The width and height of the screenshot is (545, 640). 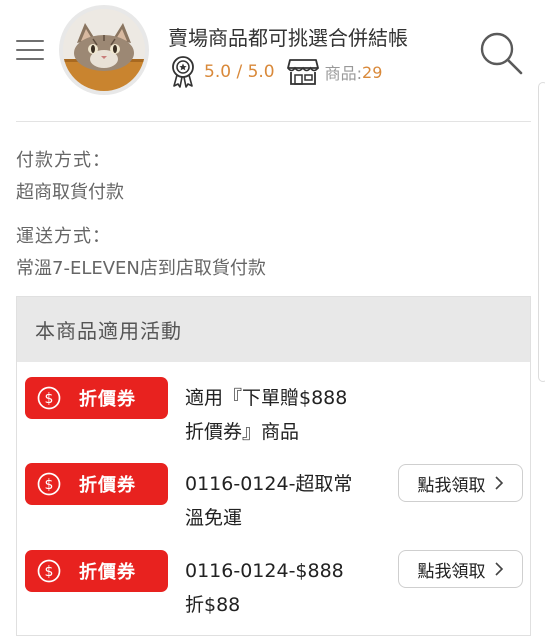 What do you see at coordinates (239, 72) in the screenshot?
I see `shop-rating: 5.0 / 5.0` at bounding box center [239, 72].